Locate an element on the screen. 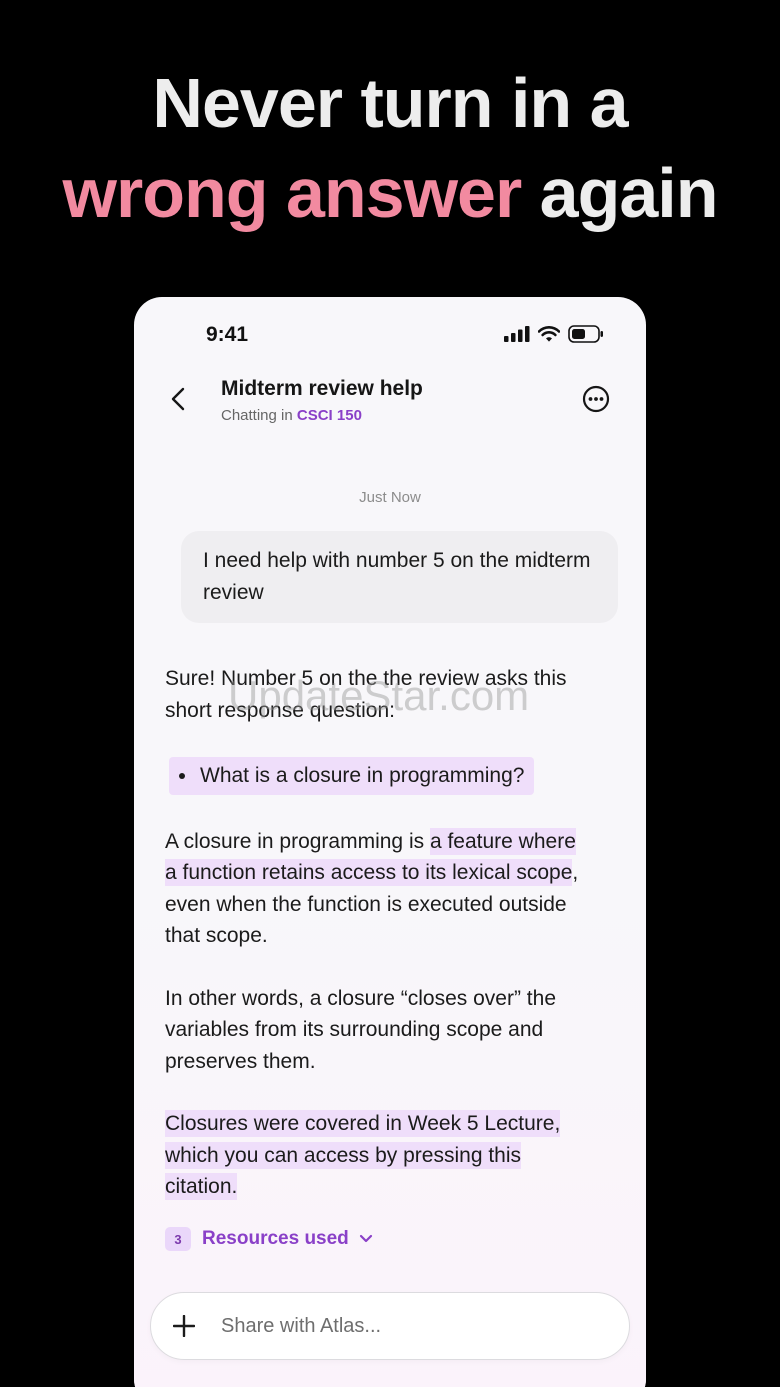  more-options-button is located at coordinates (596, 399).